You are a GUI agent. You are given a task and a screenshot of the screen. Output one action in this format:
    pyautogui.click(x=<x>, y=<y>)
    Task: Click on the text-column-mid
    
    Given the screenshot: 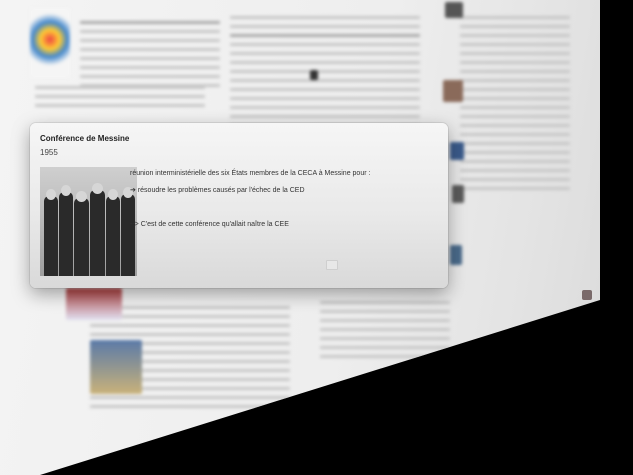 What is the action you would take?
    pyautogui.click(x=325, y=71)
    